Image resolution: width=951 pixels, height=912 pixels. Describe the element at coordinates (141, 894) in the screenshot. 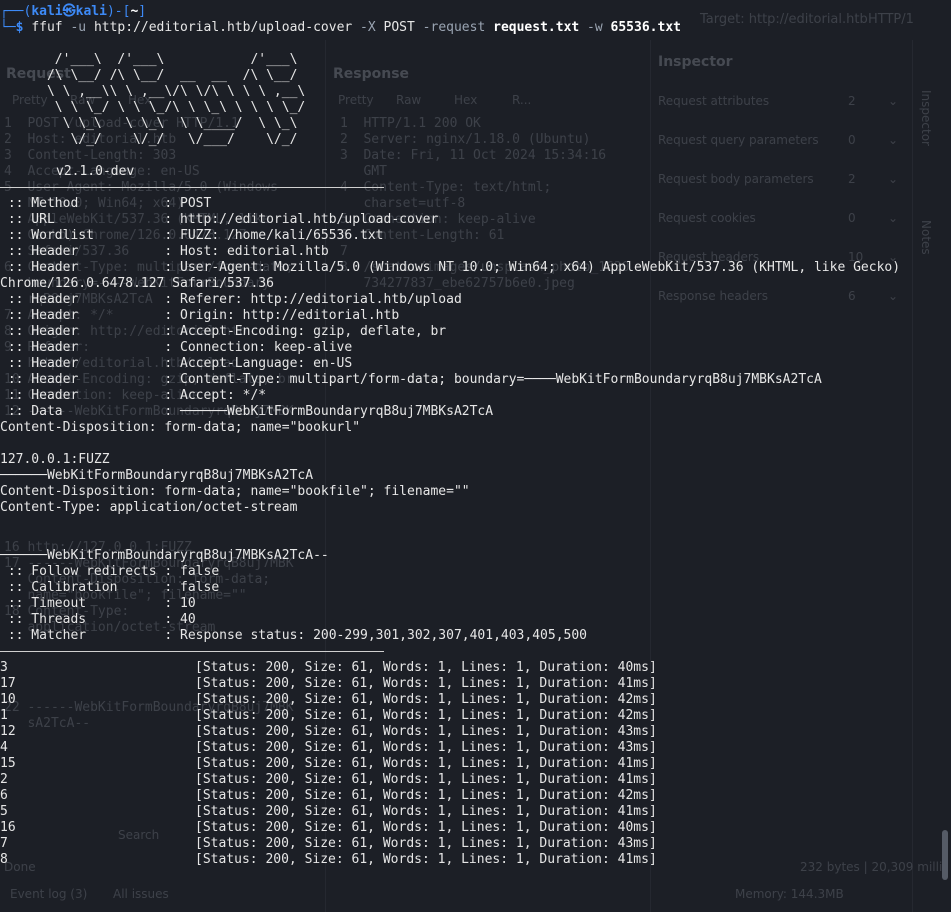

I see `all-issues-tab: All issues` at that location.